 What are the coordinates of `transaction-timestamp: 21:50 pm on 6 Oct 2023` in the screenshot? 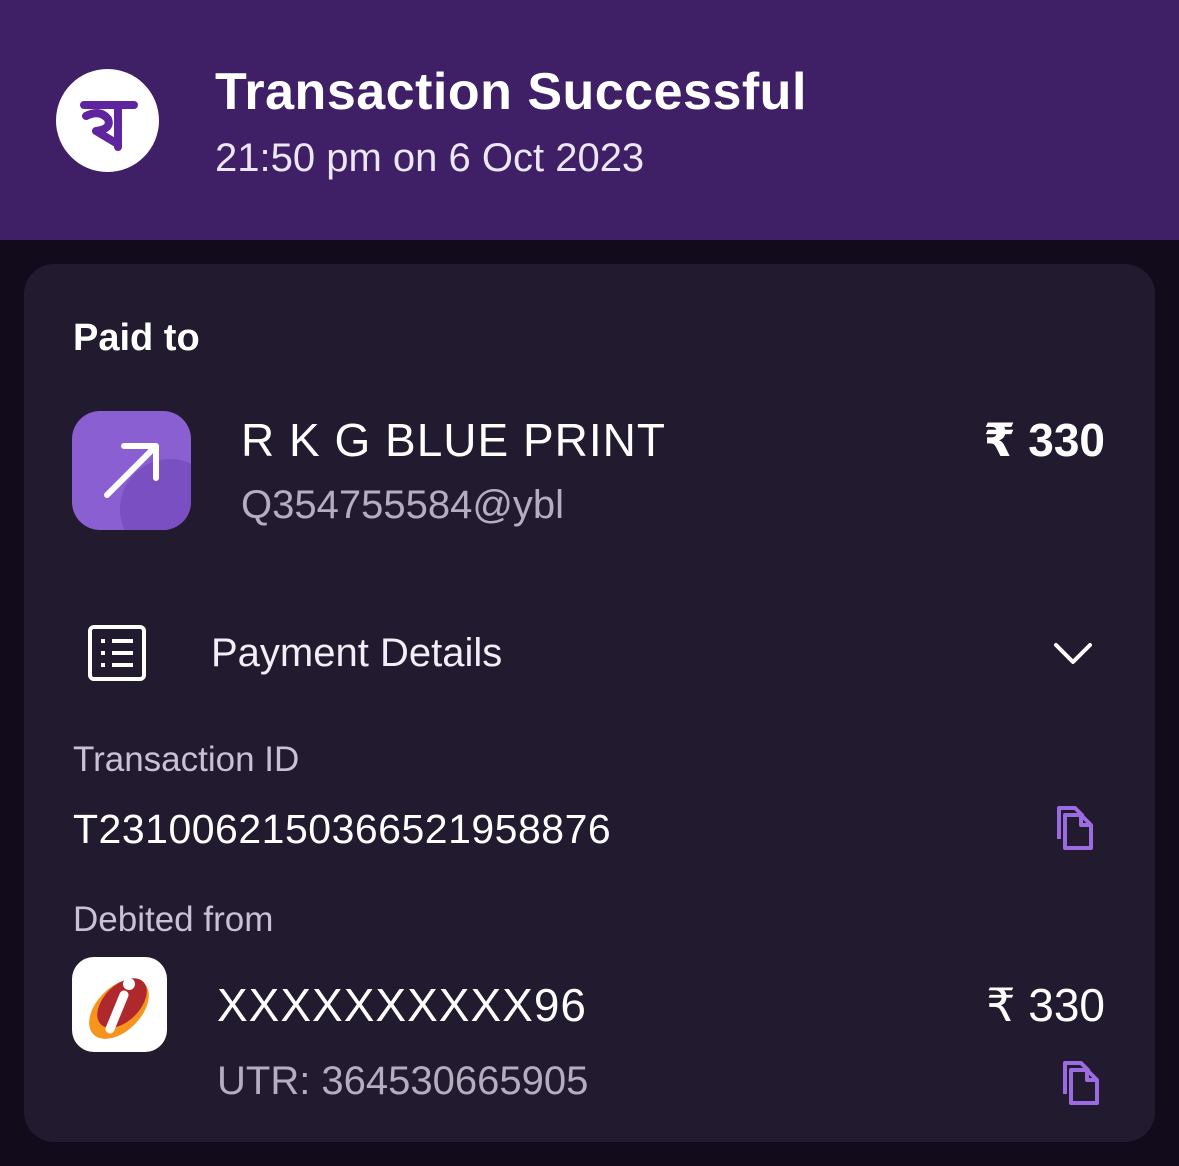 It's located at (430, 158).